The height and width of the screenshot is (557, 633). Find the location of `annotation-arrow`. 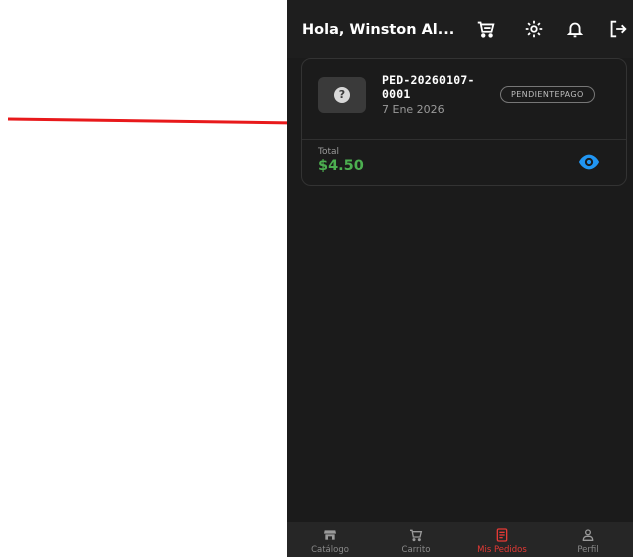

annotation-arrow is located at coordinates (161, 123).